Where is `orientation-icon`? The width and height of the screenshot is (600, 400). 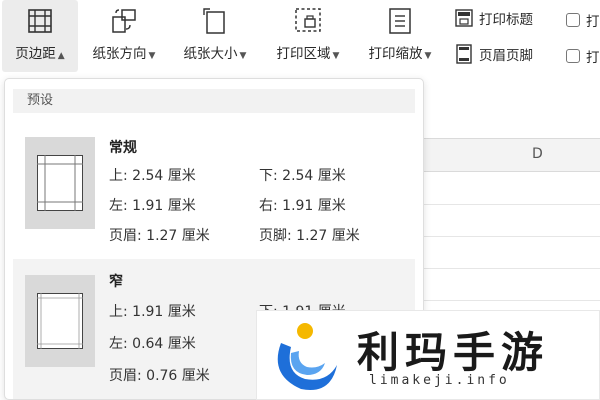 orientation-icon is located at coordinates (124, 21).